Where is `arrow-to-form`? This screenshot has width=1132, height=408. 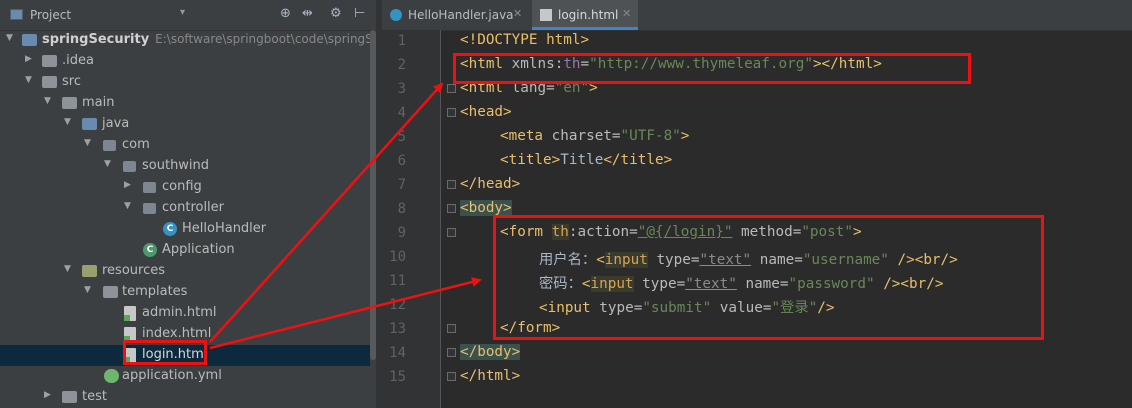
arrow-to-form is located at coordinates (345, 313).